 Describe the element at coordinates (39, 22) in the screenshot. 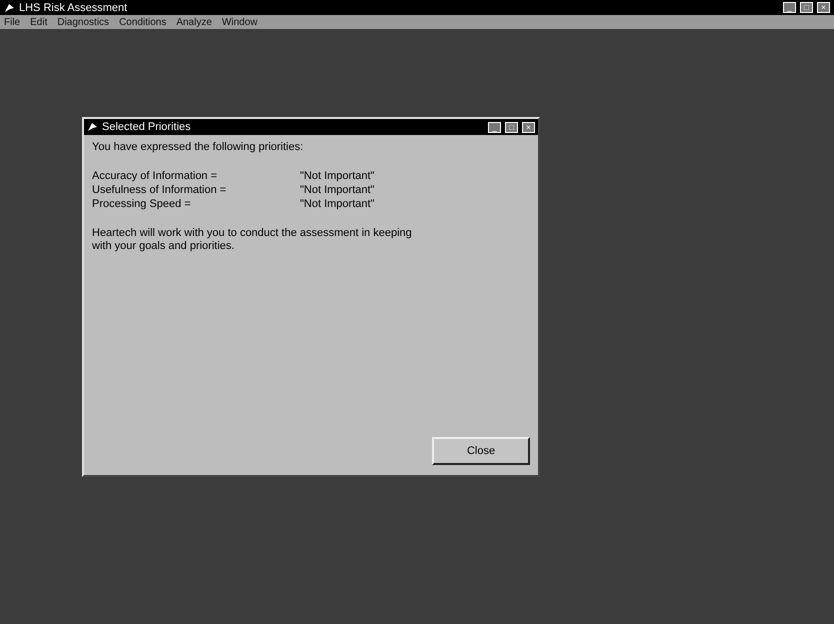

I see `menu-item: Edit` at that location.